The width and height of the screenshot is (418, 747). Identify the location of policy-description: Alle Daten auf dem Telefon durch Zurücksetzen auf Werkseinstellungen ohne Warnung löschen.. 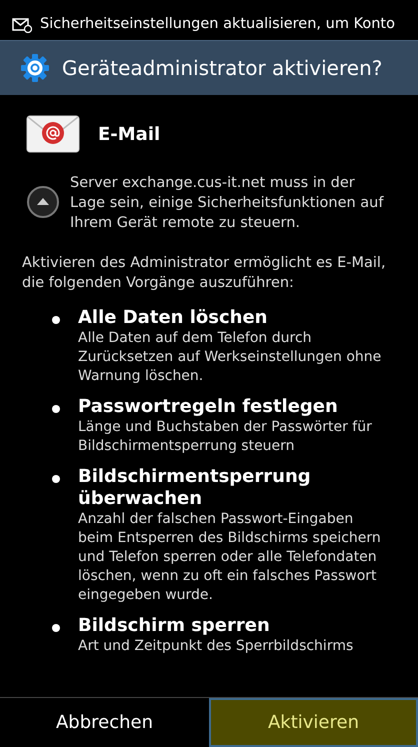
(230, 357).